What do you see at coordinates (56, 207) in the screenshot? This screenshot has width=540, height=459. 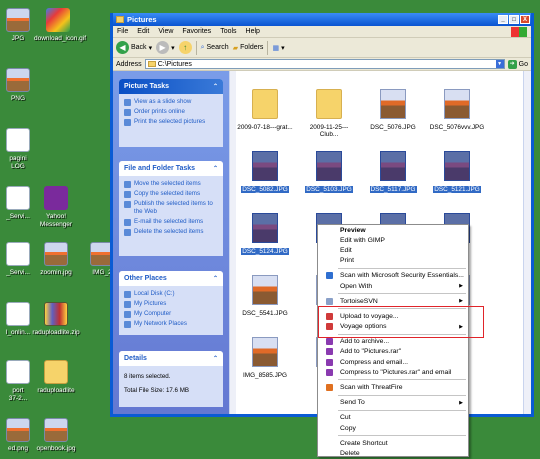 I see `desktop-icon: Yahoo! Messenger` at bounding box center [56, 207].